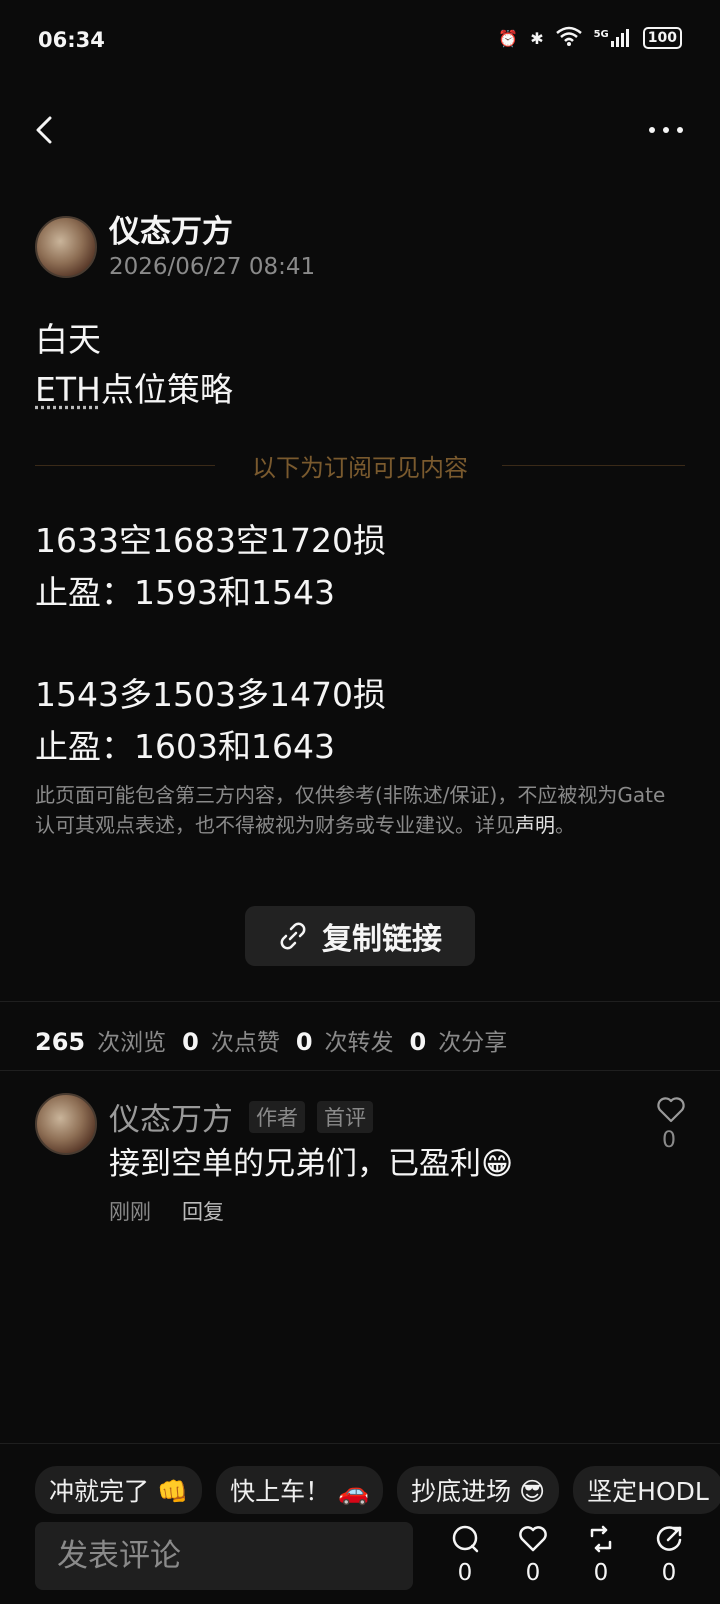  Describe the element at coordinates (210, 694) in the screenshot. I see `long-entry-line: 1543多1503多1470损` at that location.